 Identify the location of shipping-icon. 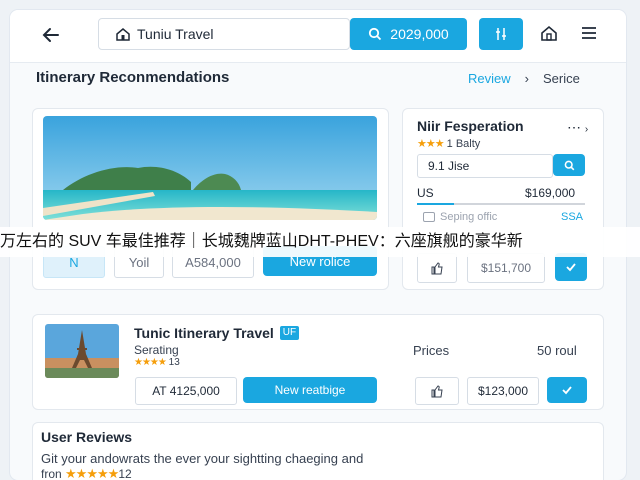
(429, 217).